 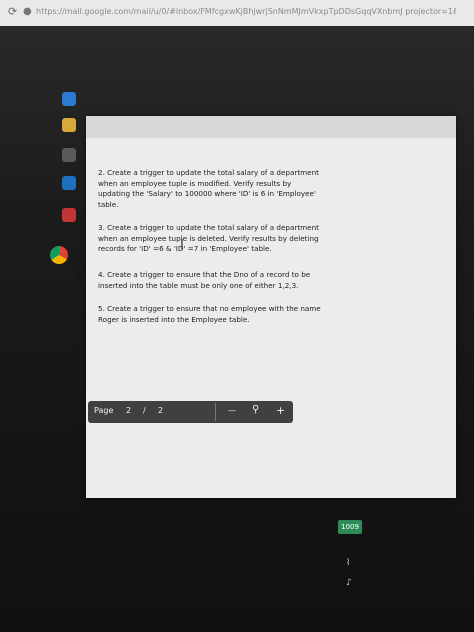 What do you see at coordinates (12, 11) in the screenshot?
I see `refresh-icon: ⟳` at bounding box center [12, 11].